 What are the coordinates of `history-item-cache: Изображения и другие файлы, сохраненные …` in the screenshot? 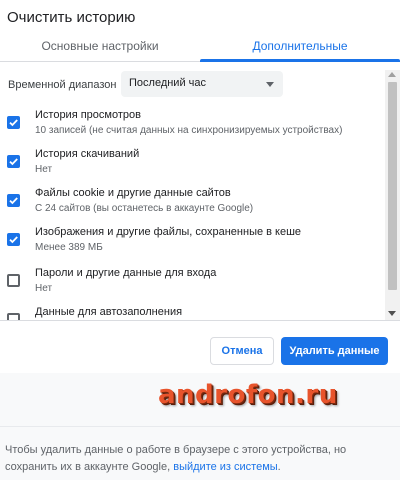 It's located at (192, 245).